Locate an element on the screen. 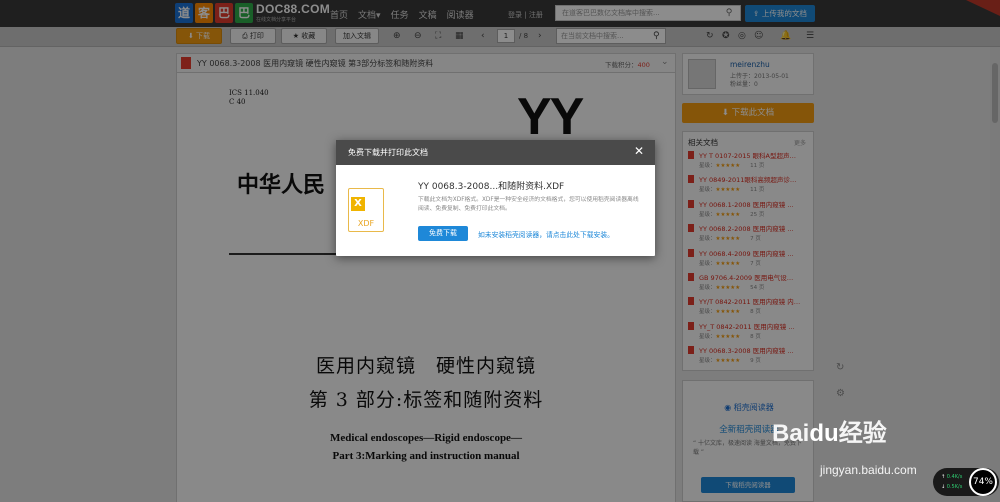 The image size is (1000, 502). share-icon: ↻ is located at coordinates (710, 36).